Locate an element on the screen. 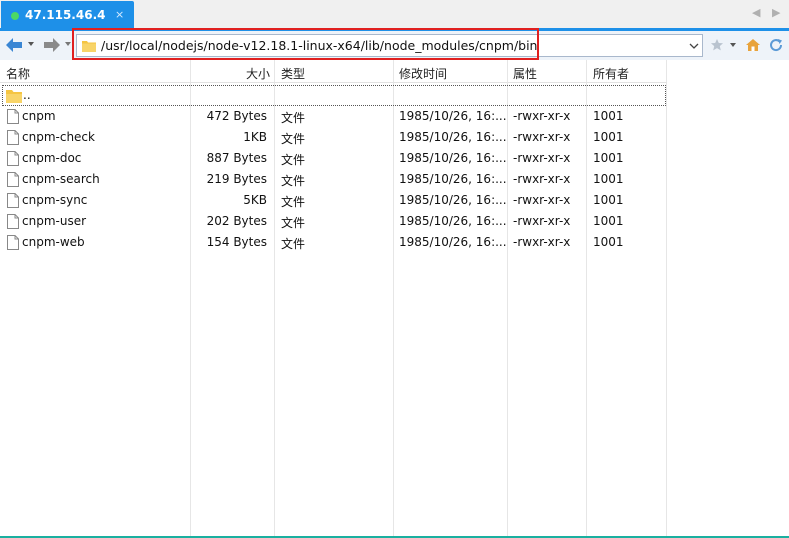 The height and width of the screenshot is (538, 789). column-header-type: 类型 is located at coordinates (293, 73).